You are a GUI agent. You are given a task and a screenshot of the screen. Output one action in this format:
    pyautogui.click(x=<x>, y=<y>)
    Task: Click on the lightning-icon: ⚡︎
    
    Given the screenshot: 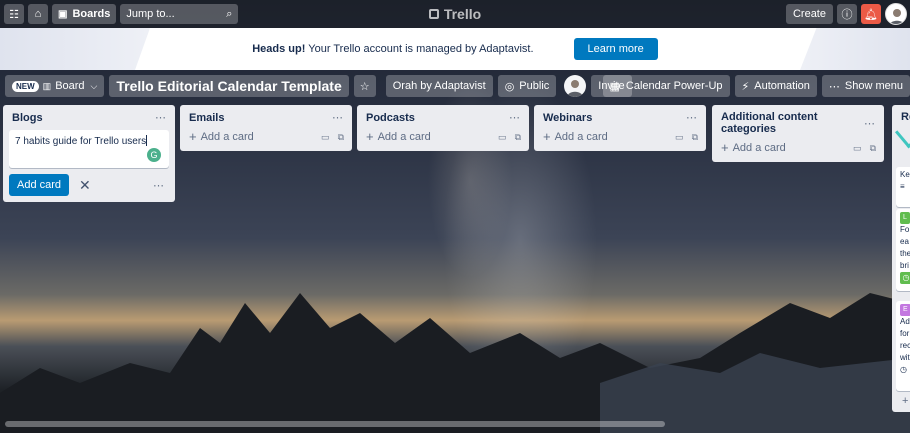 What is the action you would take?
    pyautogui.click(x=745, y=86)
    